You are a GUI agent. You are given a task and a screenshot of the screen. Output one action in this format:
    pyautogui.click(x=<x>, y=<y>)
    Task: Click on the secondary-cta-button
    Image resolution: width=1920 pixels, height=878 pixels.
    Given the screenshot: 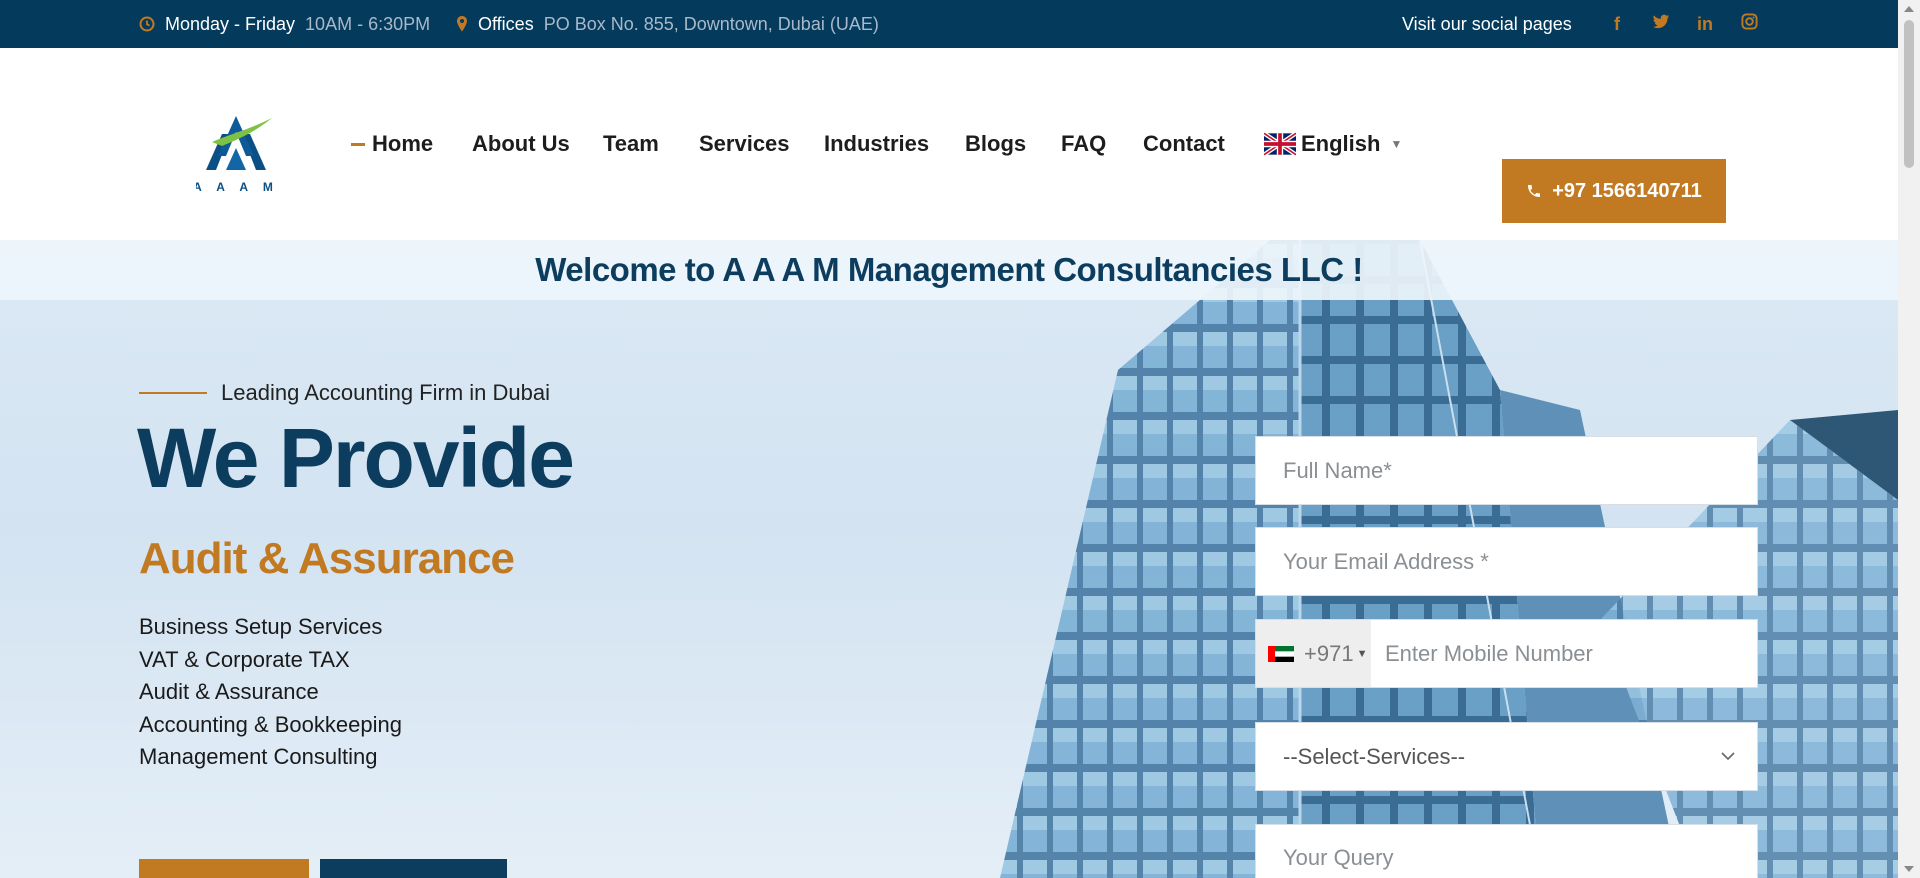 What is the action you would take?
    pyautogui.click(x=413, y=868)
    